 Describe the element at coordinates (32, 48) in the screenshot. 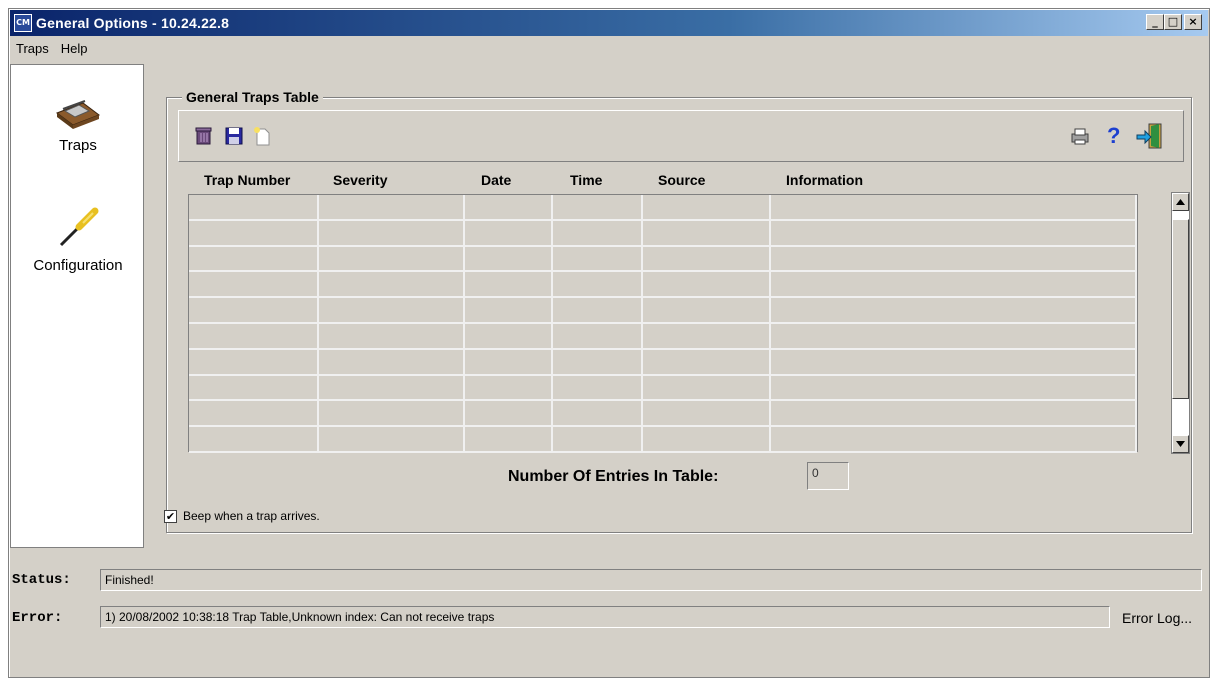

I see `menu-item-traps: Traps` at that location.